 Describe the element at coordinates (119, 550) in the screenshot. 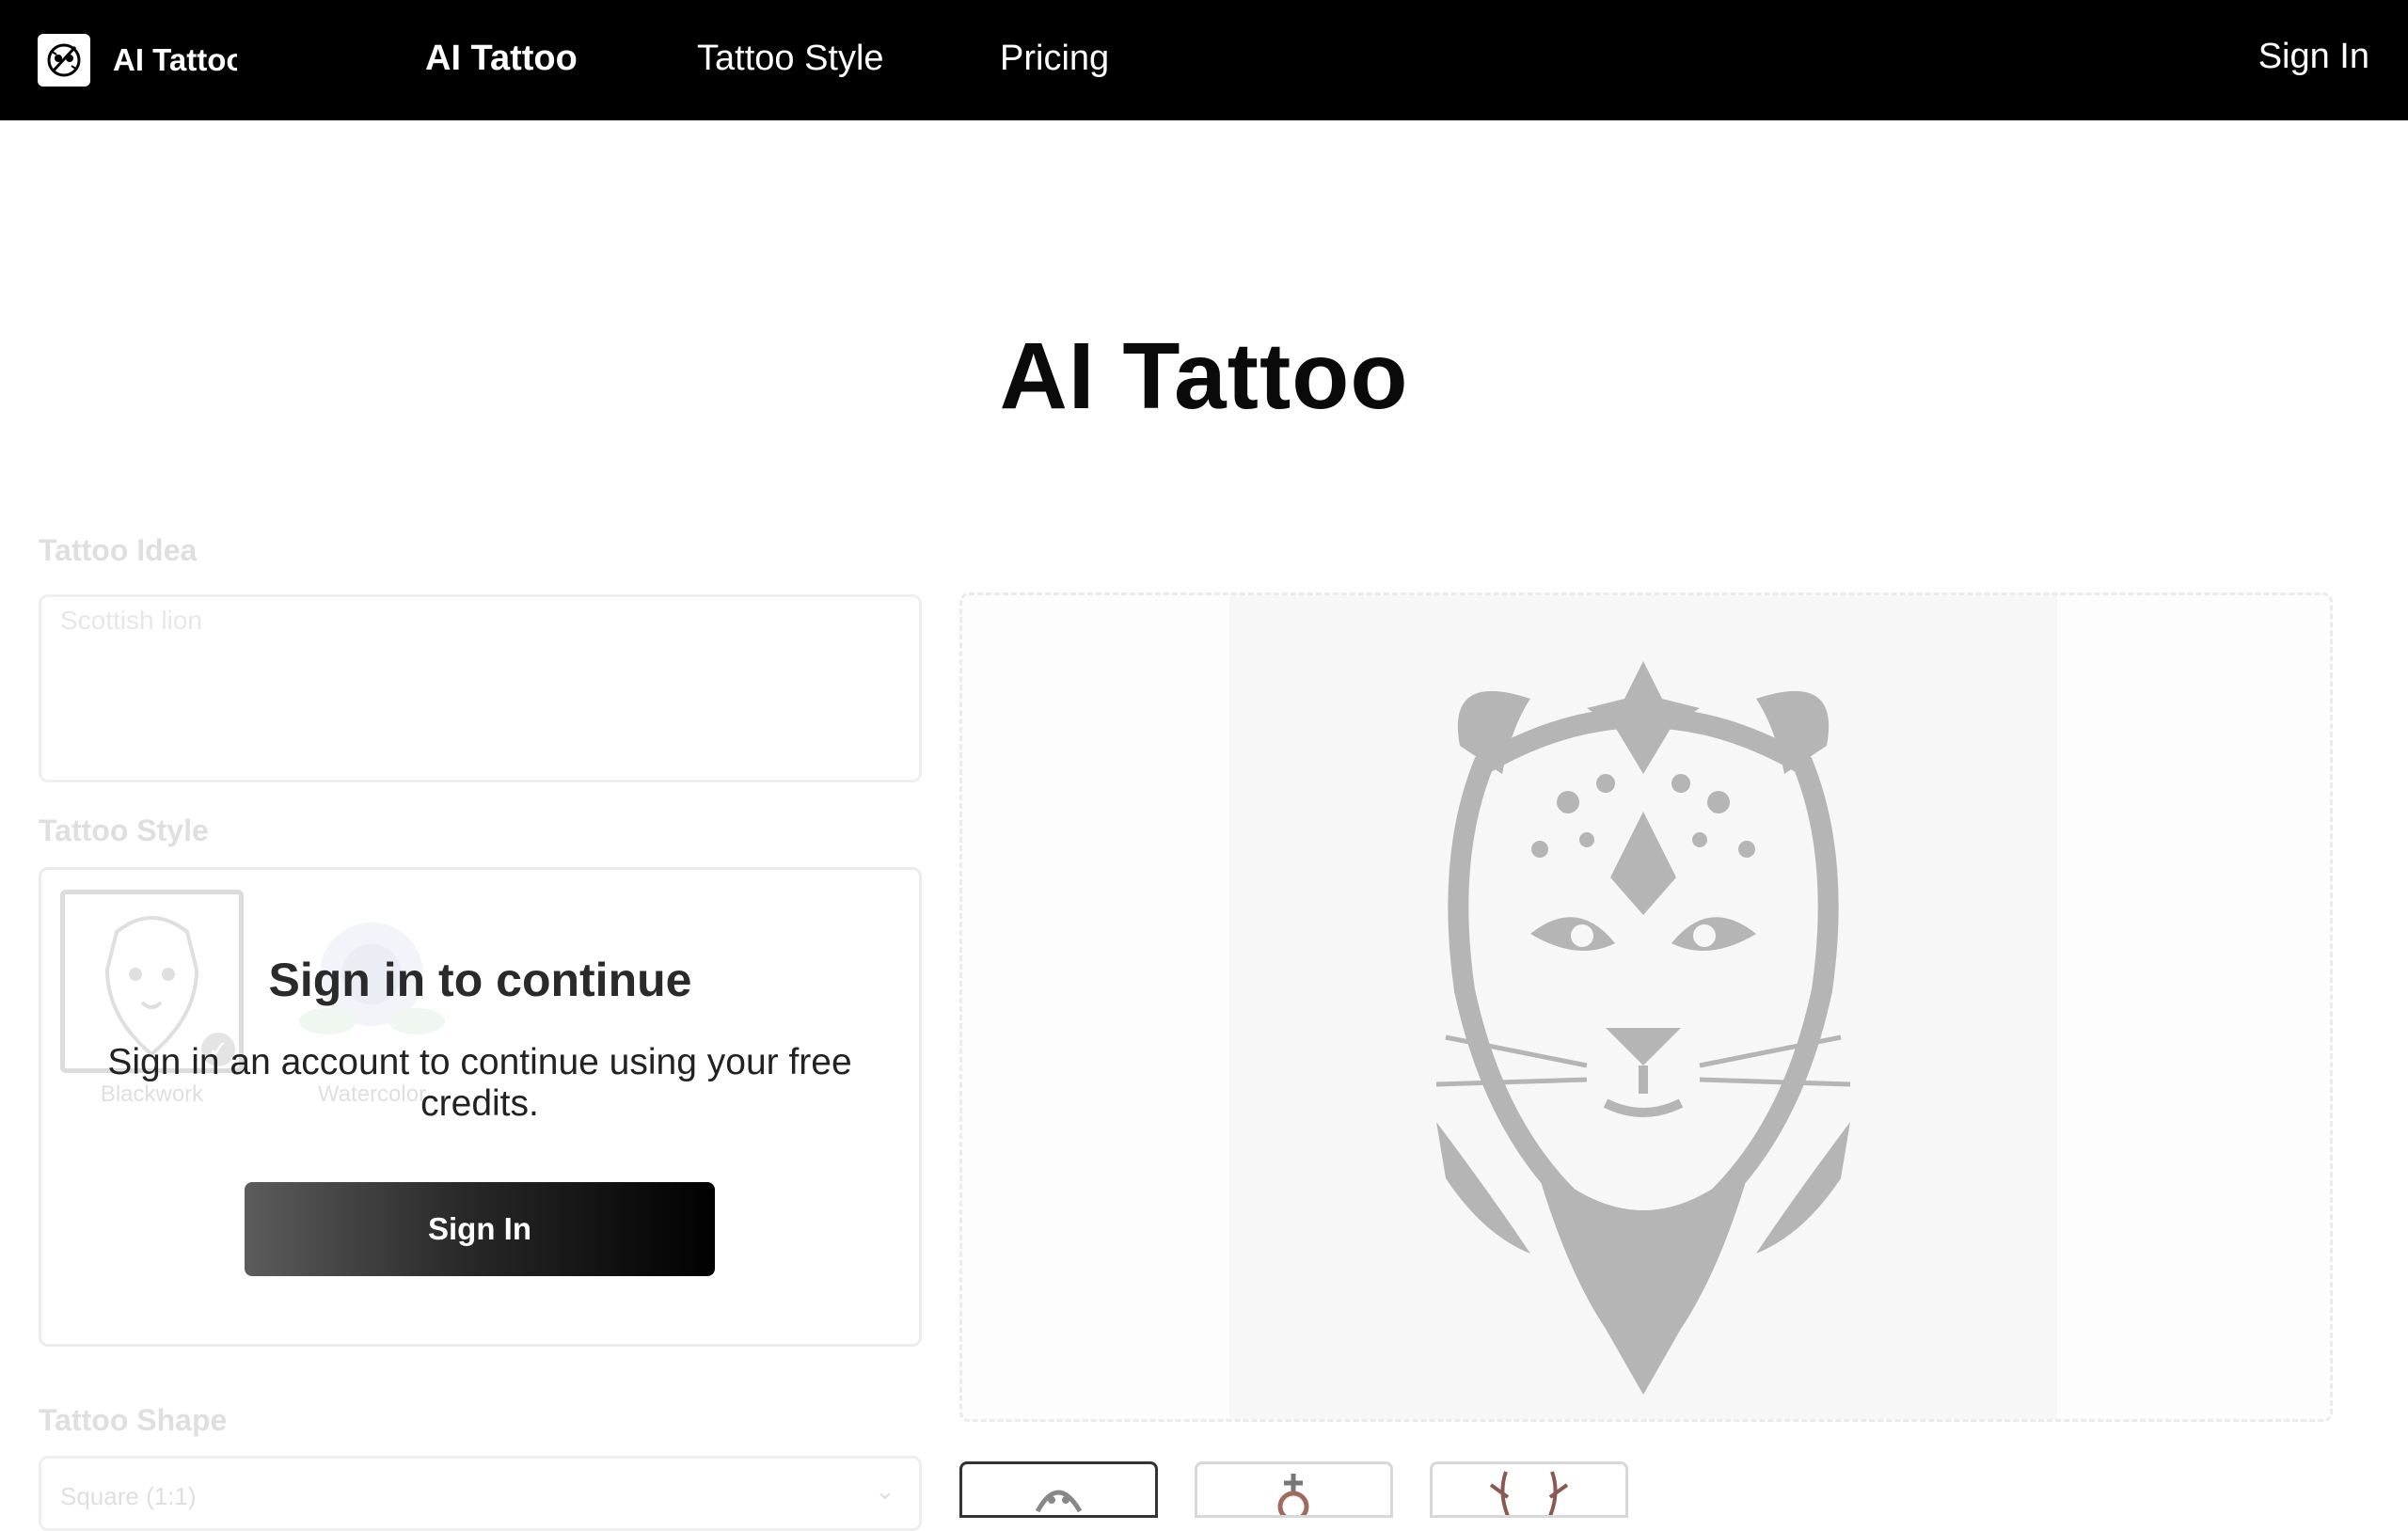

I see `tattoo-idea-label: Tattoo Idea` at that location.